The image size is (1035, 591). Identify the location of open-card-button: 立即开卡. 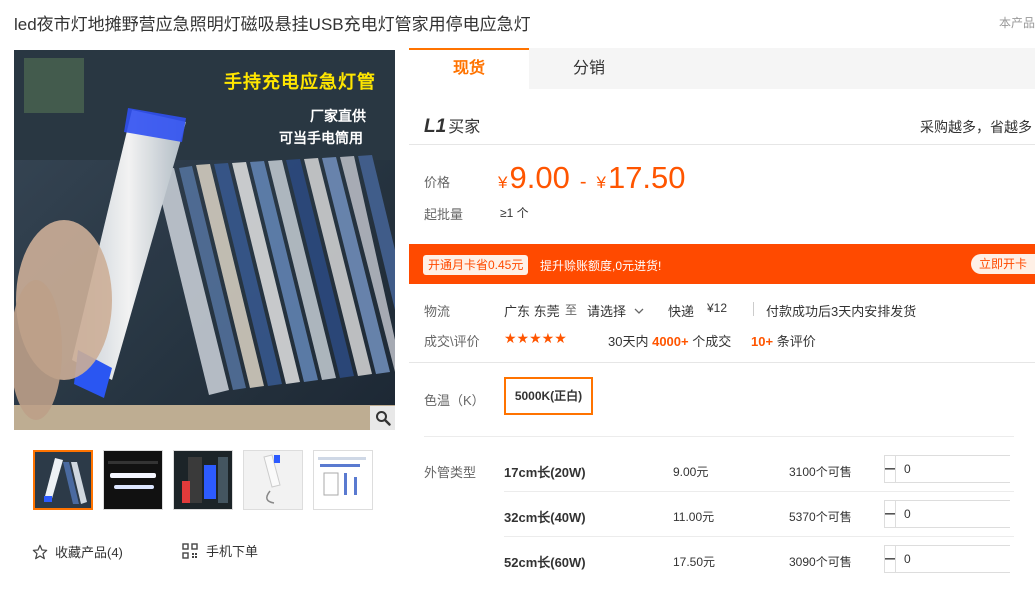
(1003, 264).